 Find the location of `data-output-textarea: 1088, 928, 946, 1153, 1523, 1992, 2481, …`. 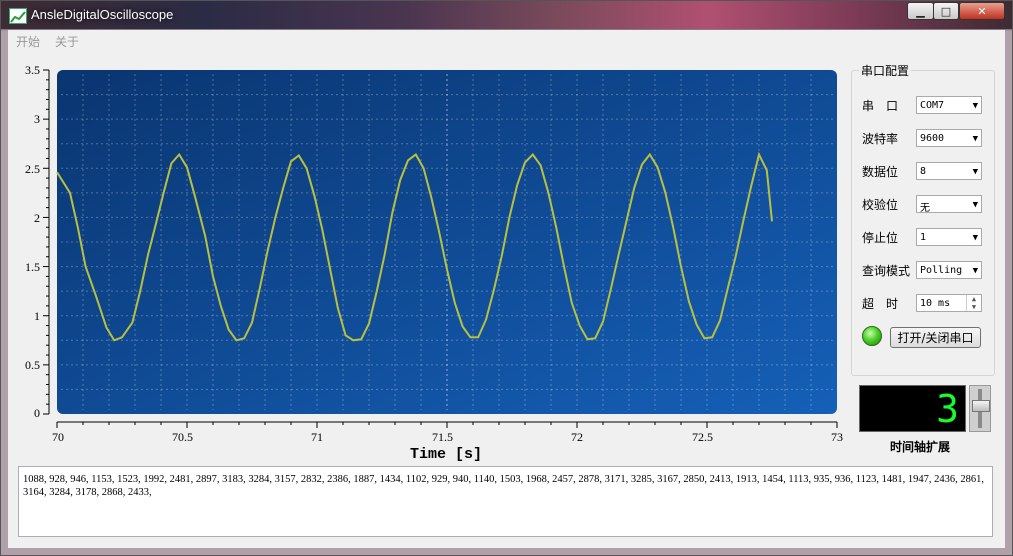

data-output-textarea: 1088, 928, 946, 1153, 1523, 1992, 2481, … is located at coordinates (505, 501).